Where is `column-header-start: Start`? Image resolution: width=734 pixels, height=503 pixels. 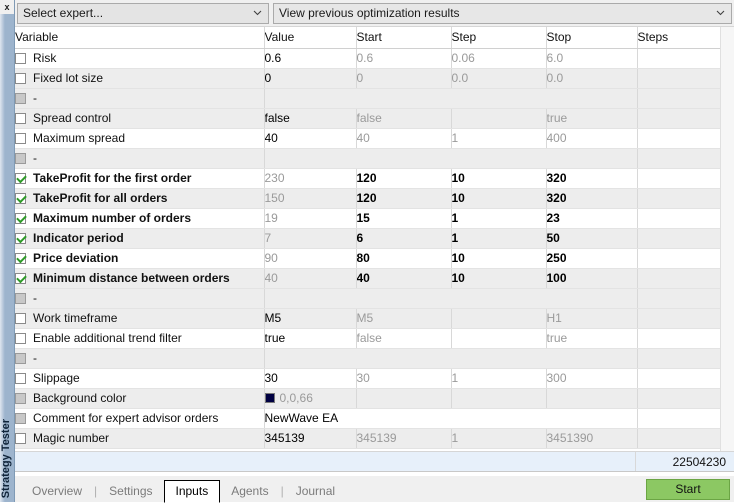 column-header-start: Start is located at coordinates (404, 38).